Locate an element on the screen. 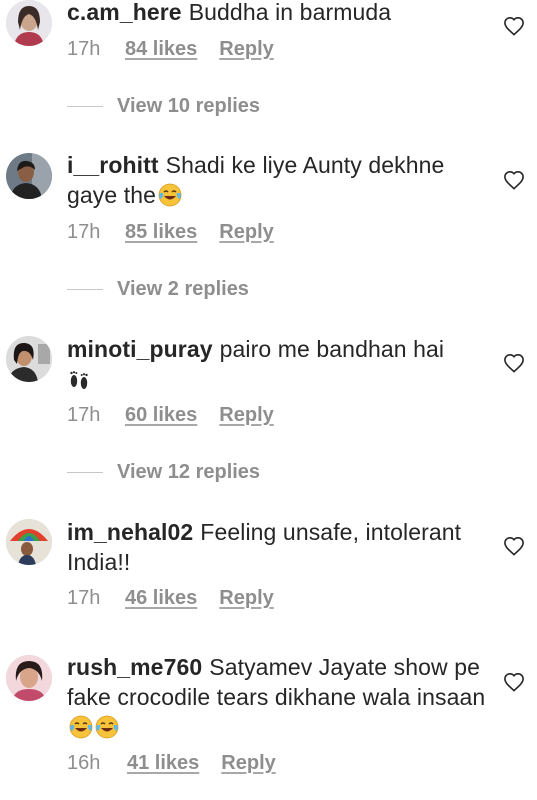 The height and width of the screenshot is (800, 537). comment-meta: 17h 60 likes Reply is located at coordinates (170, 415).